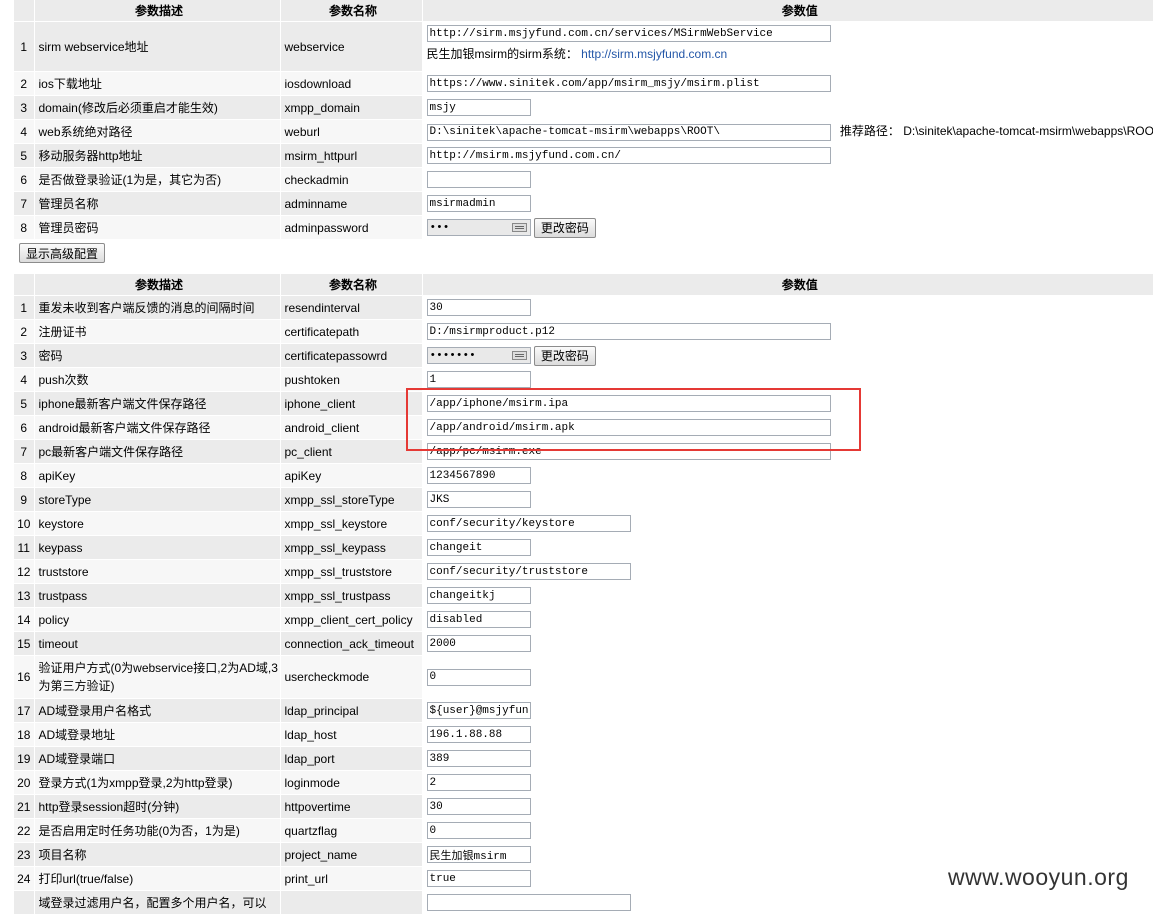 The width and height of the screenshot is (1153, 915). I want to click on row-number: 5, so click(24, 155).